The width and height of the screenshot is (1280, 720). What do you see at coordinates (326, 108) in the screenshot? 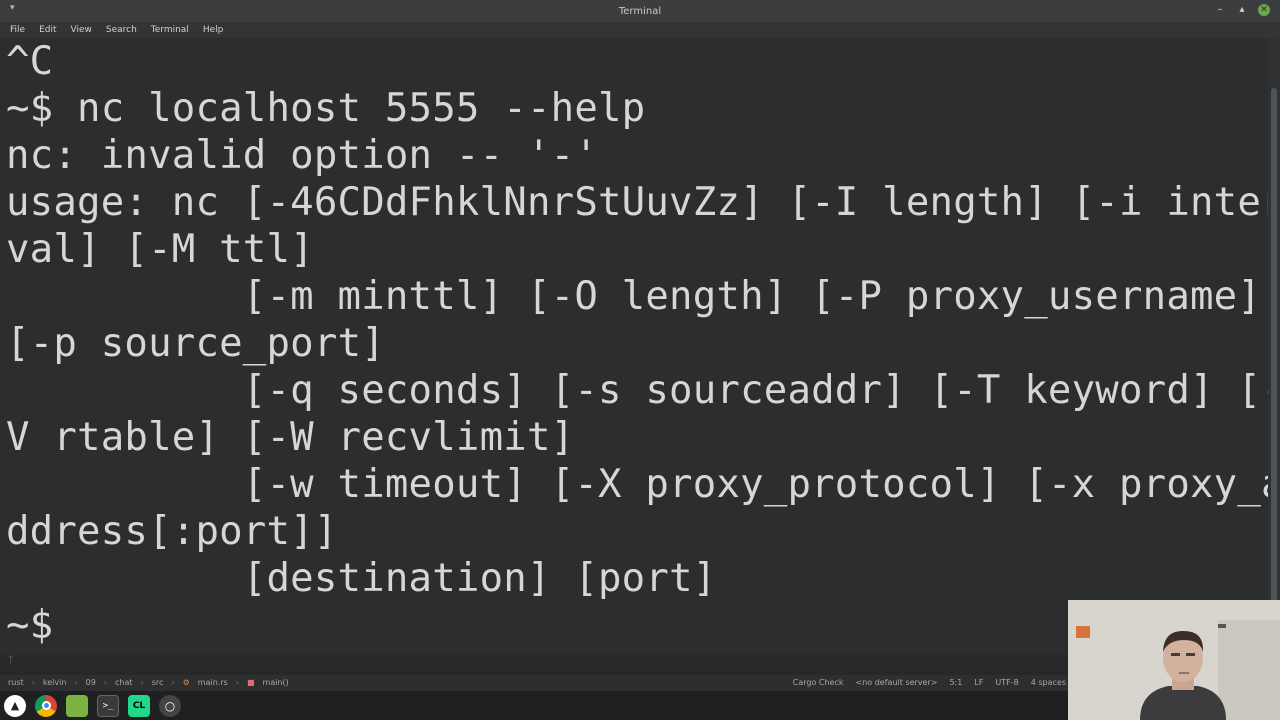
I see `terminal-line: ~$ nc localhost 5555 --help` at bounding box center [326, 108].